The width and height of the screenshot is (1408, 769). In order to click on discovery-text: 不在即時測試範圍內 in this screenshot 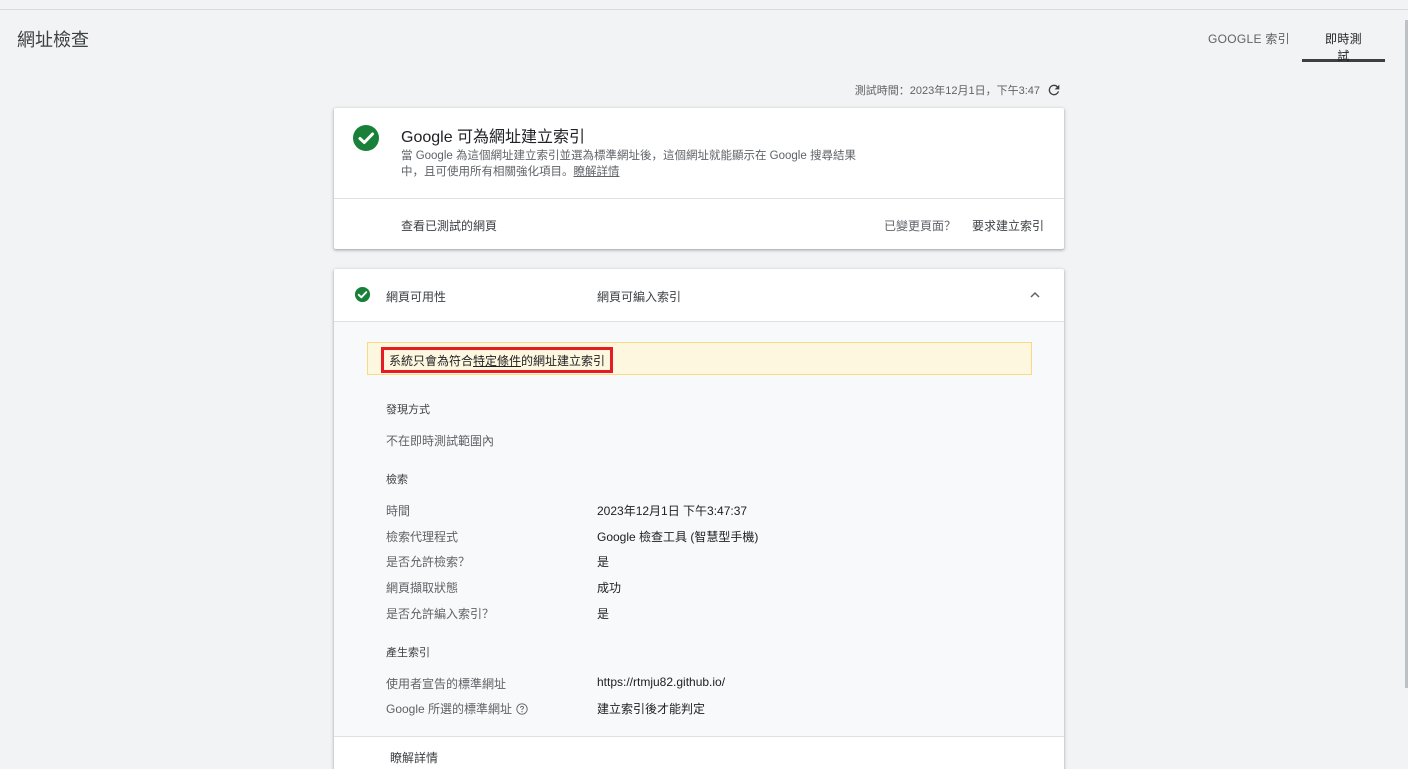, I will do `click(440, 441)`.